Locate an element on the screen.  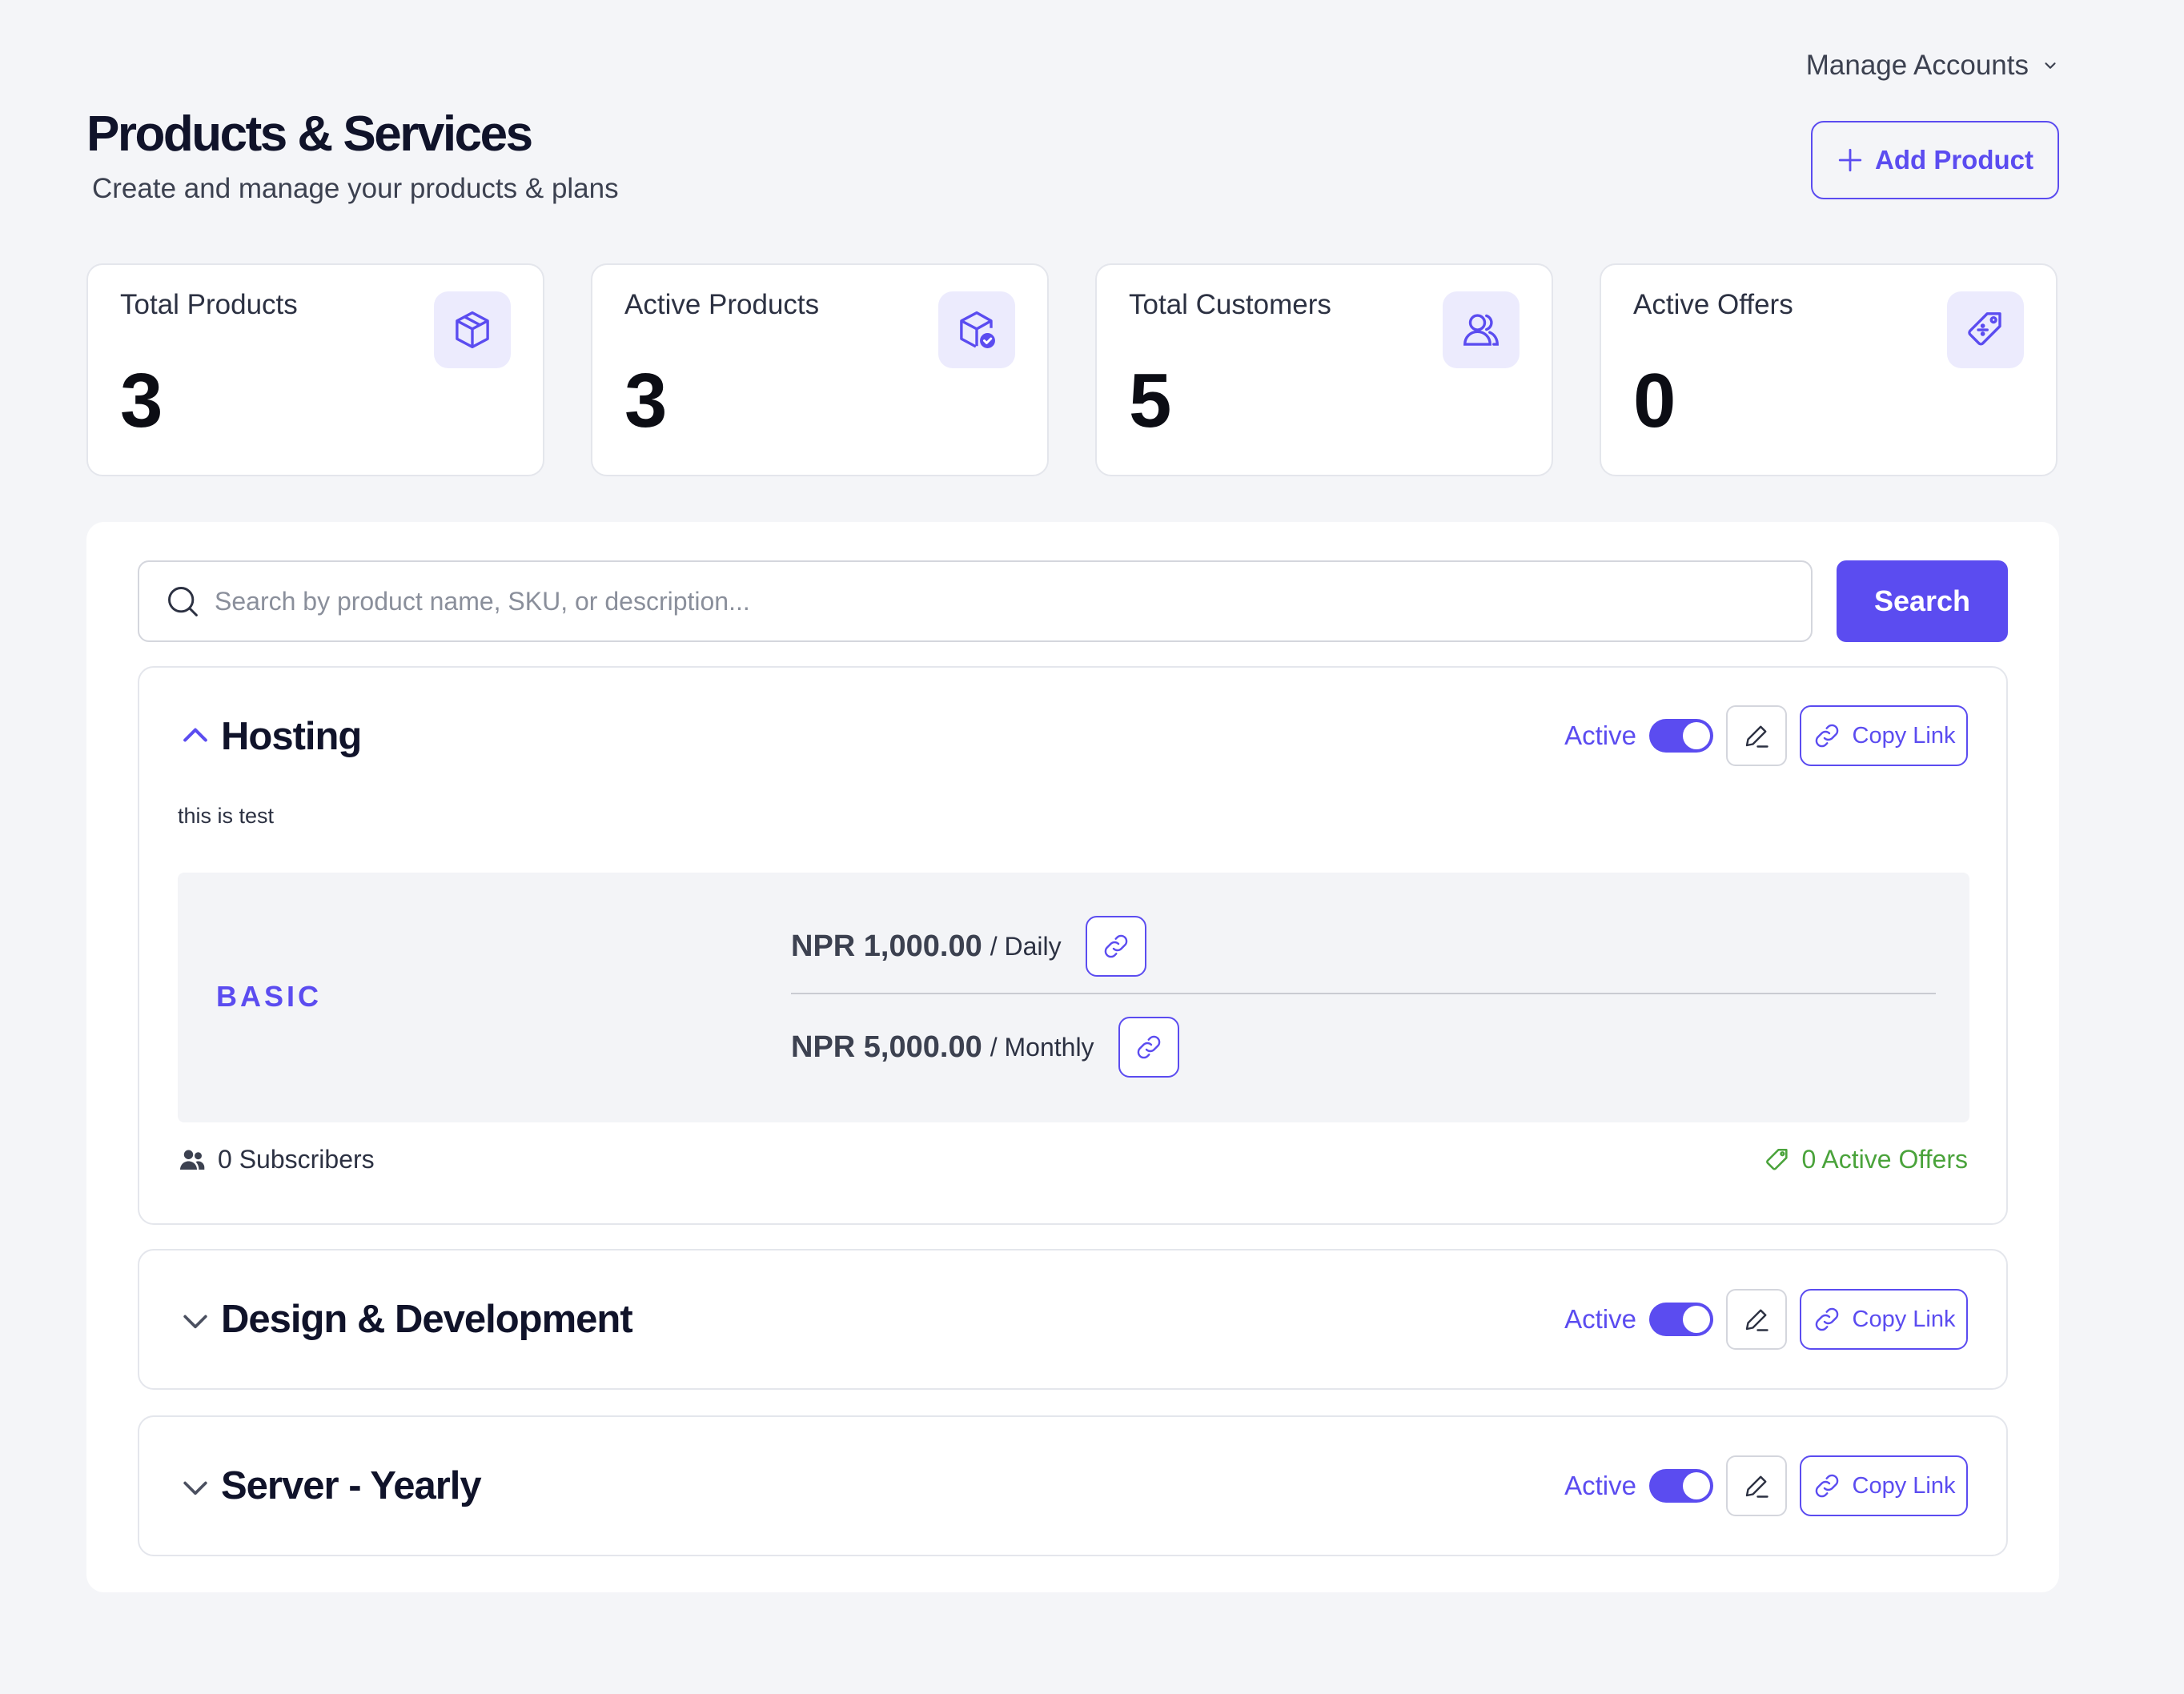
stat-card-total-products: Total Products 3 is located at coordinates (315, 369).